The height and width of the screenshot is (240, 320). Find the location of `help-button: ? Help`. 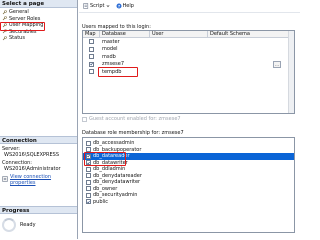

help-button: ? Help is located at coordinates (125, 6).